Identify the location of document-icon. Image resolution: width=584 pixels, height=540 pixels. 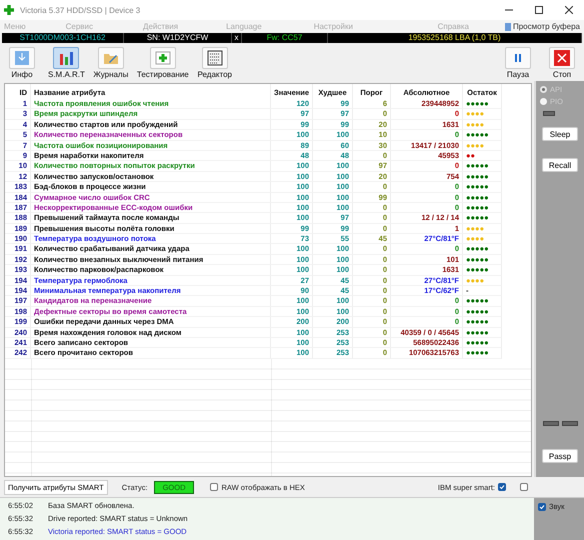
(507, 26).